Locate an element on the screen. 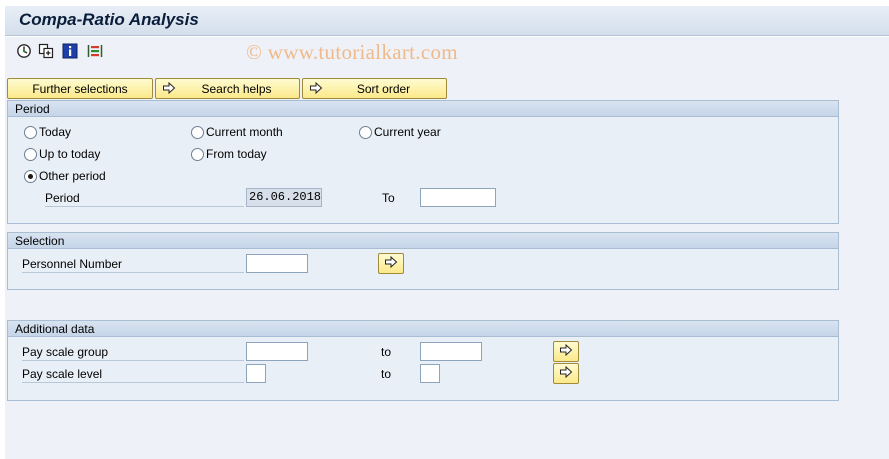 The width and height of the screenshot is (889, 459). additional-data-header: Additional data is located at coordinates (423, 329).